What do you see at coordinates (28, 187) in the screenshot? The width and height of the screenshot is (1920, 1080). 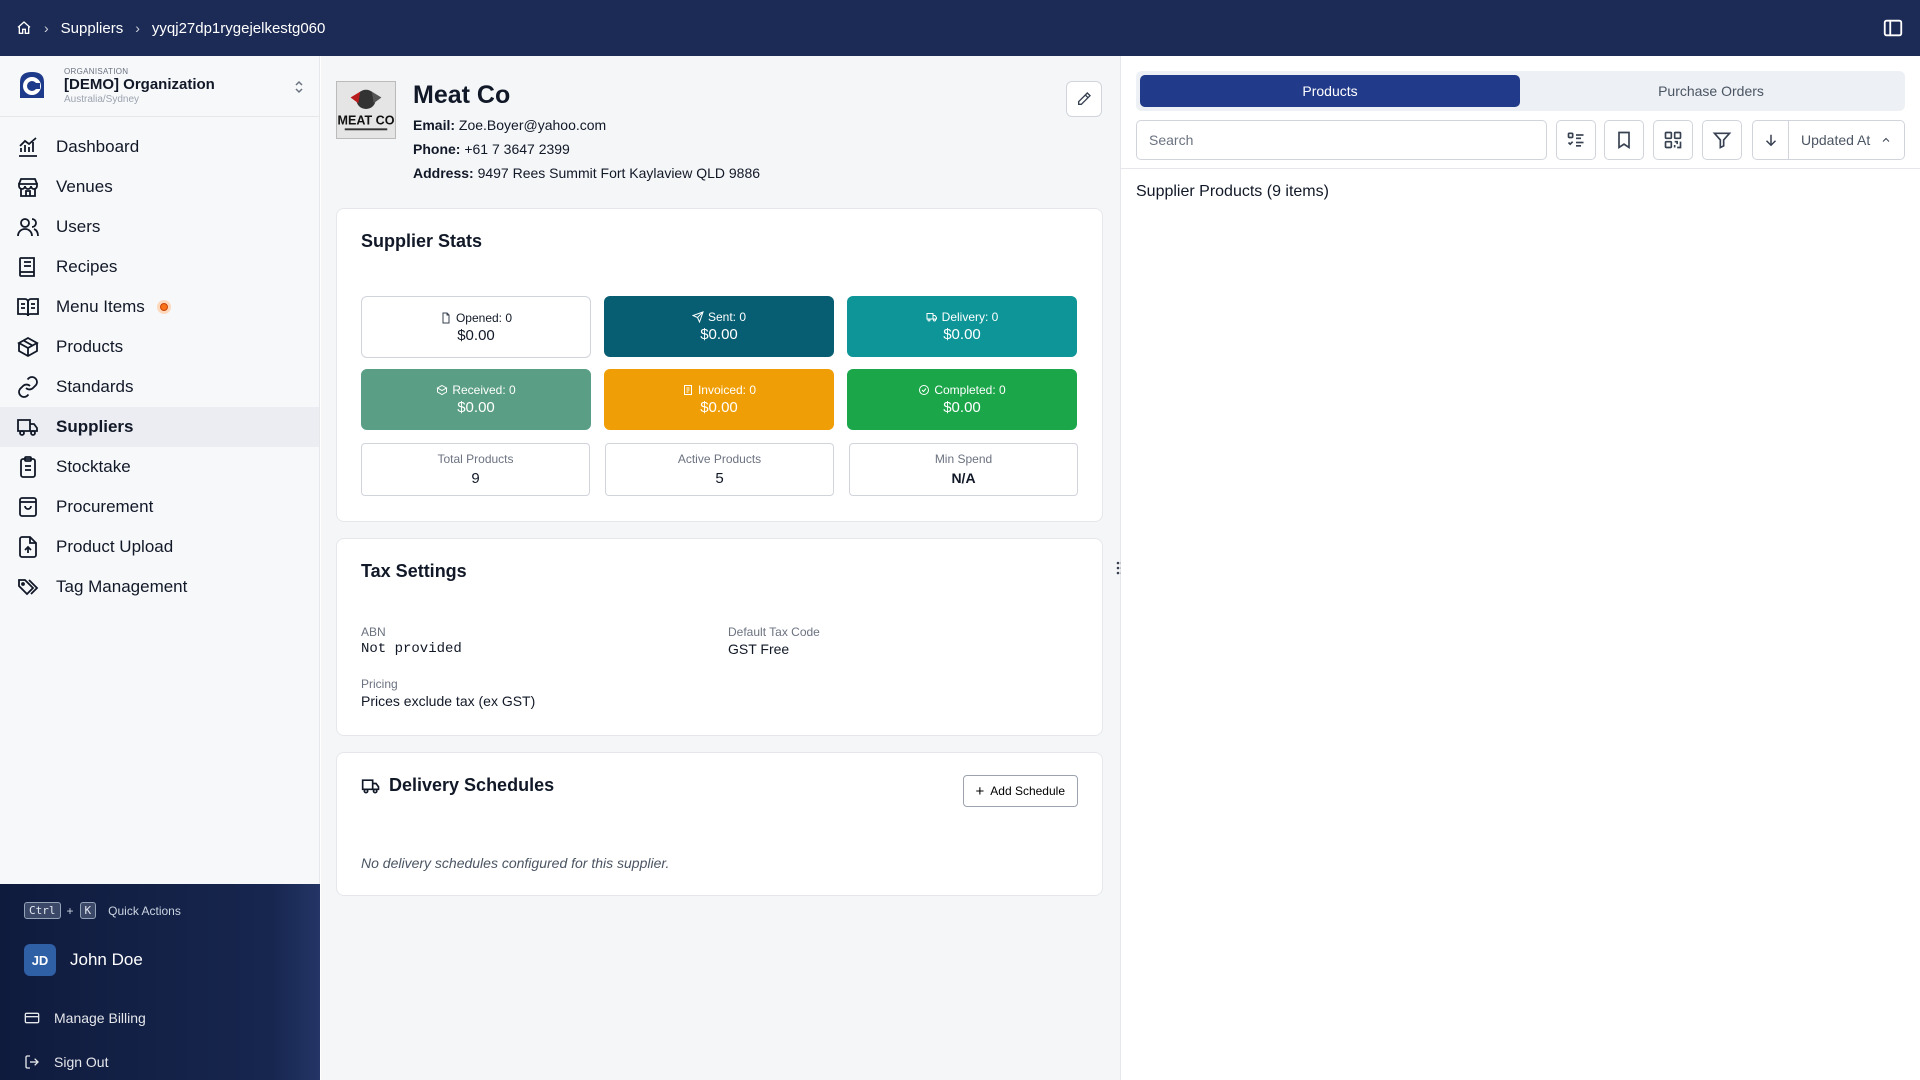 I see `store-icon` at bounding box center [28, 187].